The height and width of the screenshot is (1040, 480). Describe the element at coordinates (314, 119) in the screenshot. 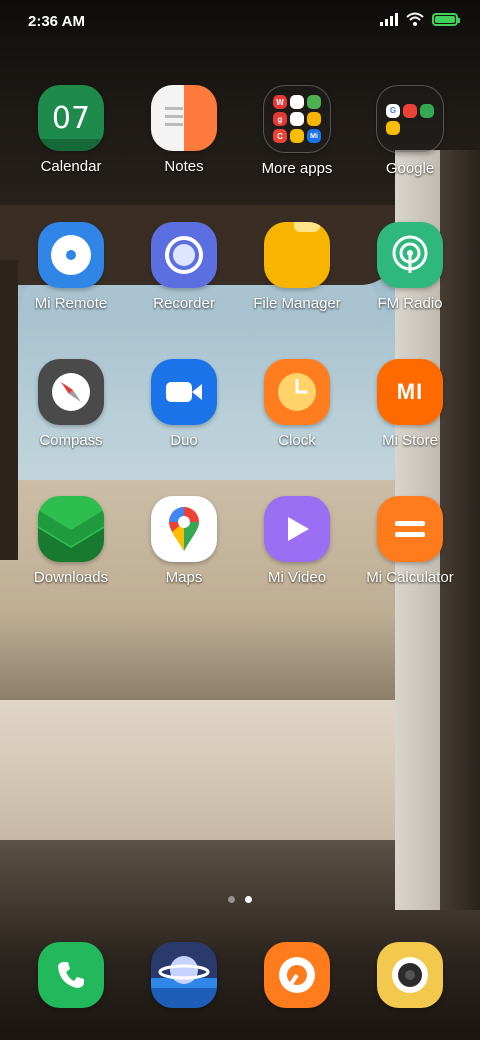

I see `mini-files-icon` at that location.